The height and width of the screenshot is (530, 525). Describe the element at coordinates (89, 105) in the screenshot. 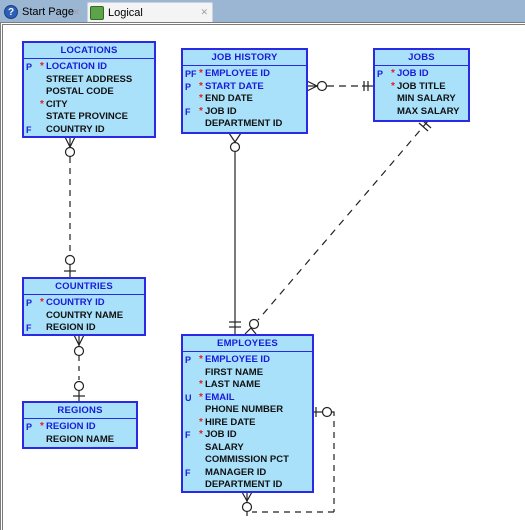

I see `attribute-row: * CITY` at that location.